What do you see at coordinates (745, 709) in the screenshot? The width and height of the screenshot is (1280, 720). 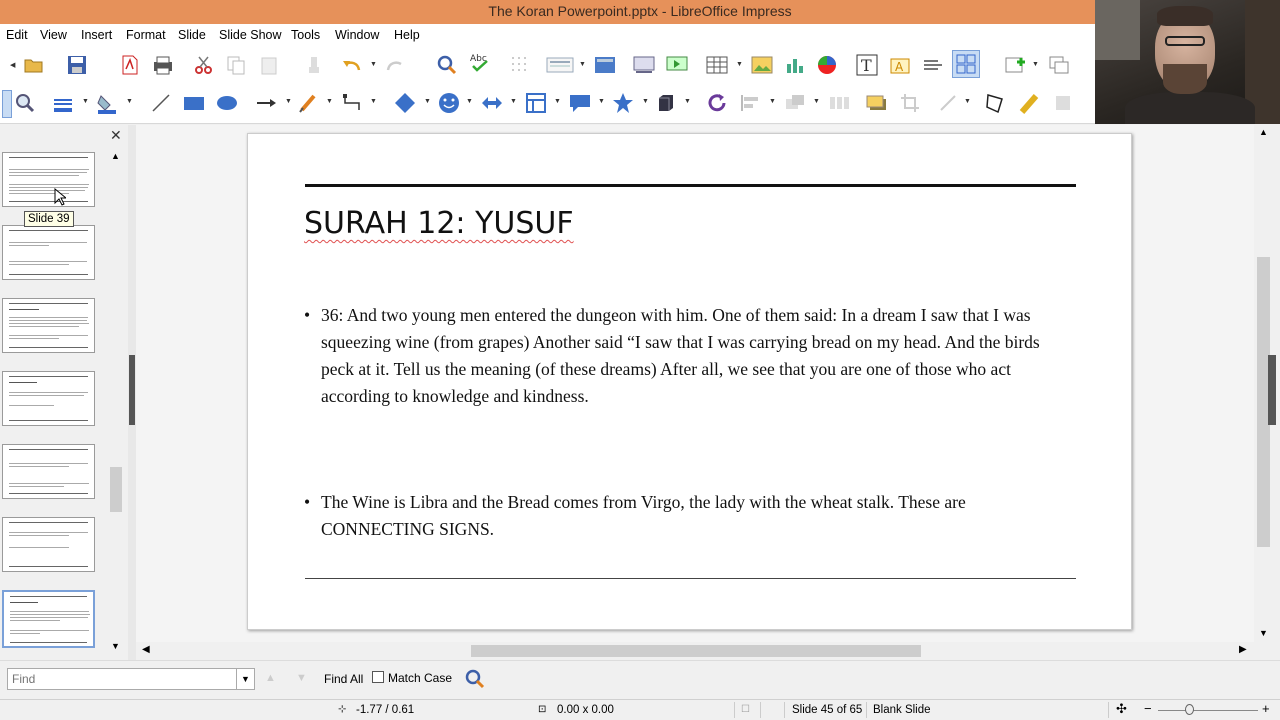 I see `document-modified-icon: ☐` at bounding box center [745, 709].